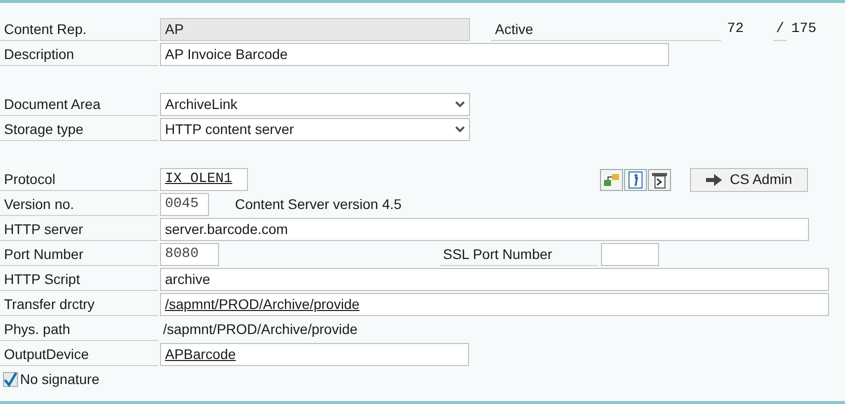  What do you see at coordinates (484, 229) in the screenshot?
I see `input-field: server.barcode.com` at bounding box center [484, 229].